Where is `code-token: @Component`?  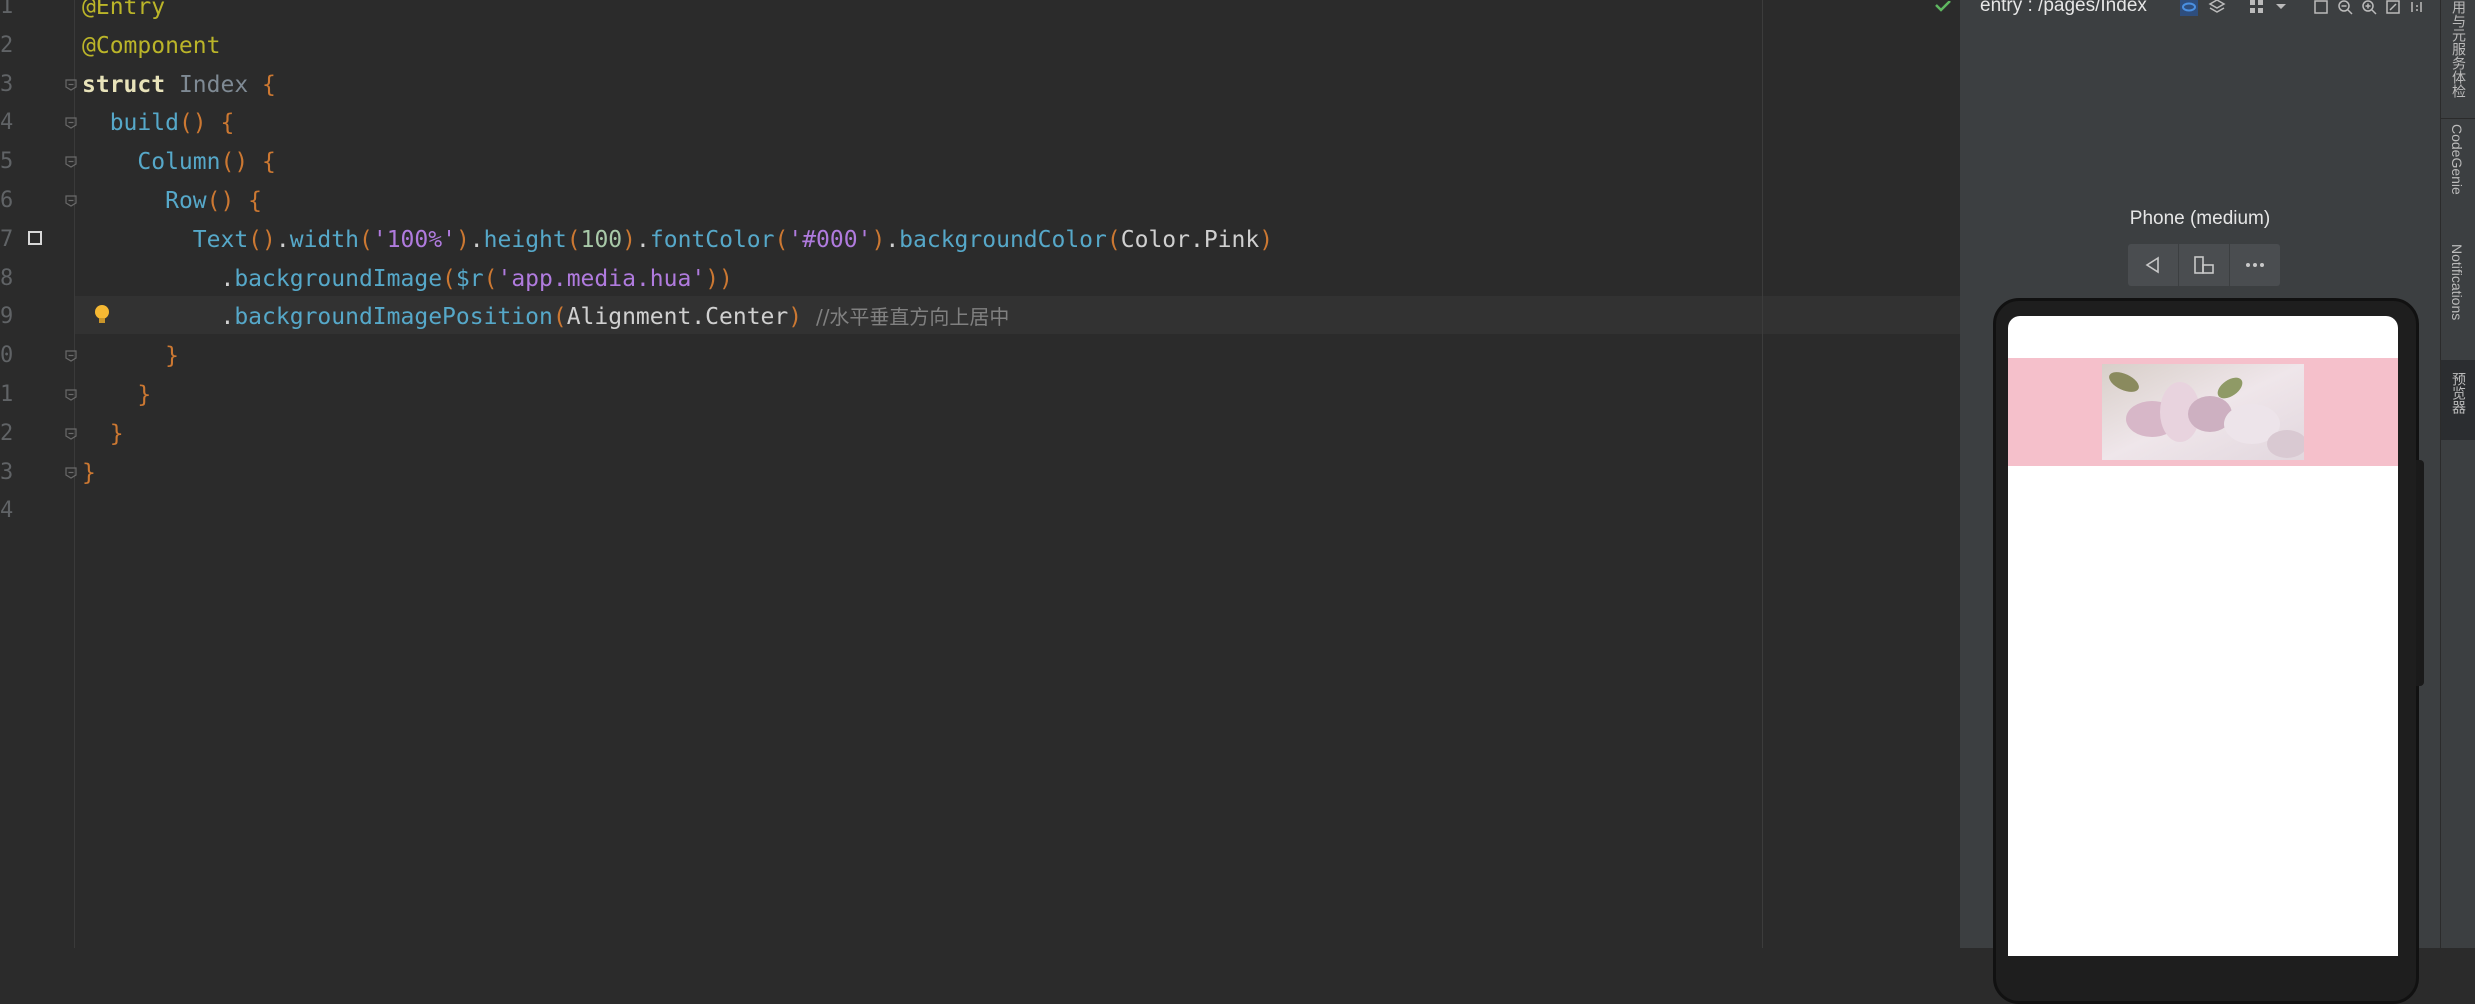 code-token: @Component is located at coordinates (151, 45).